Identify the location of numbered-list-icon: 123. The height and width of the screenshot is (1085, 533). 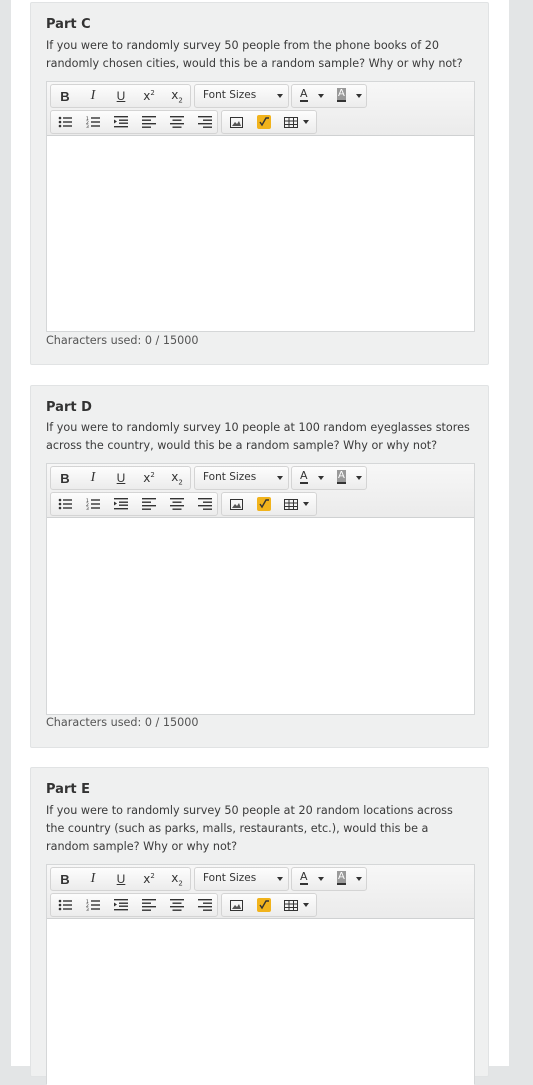
(93, 905).